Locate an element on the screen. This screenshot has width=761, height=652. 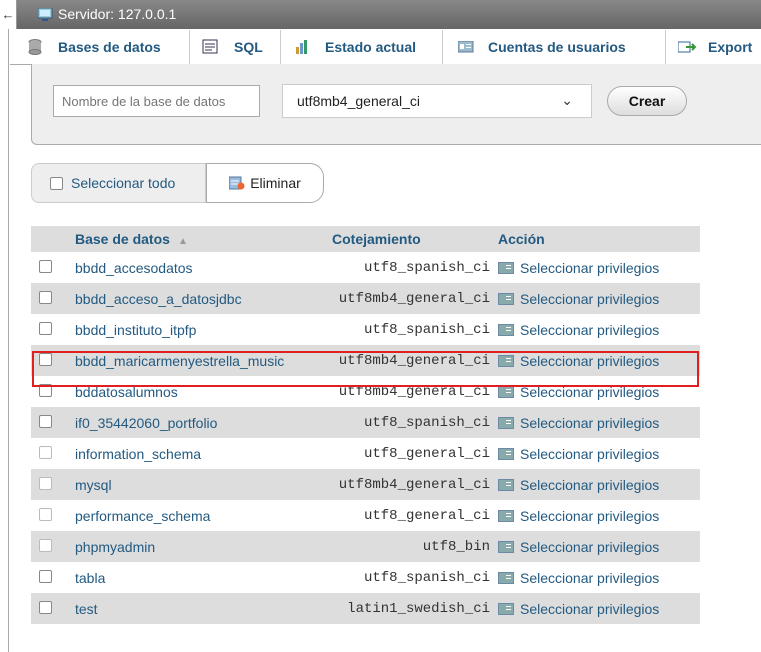
database-name-link: bbdd_accesodatos is located at coordinates (192, 267).